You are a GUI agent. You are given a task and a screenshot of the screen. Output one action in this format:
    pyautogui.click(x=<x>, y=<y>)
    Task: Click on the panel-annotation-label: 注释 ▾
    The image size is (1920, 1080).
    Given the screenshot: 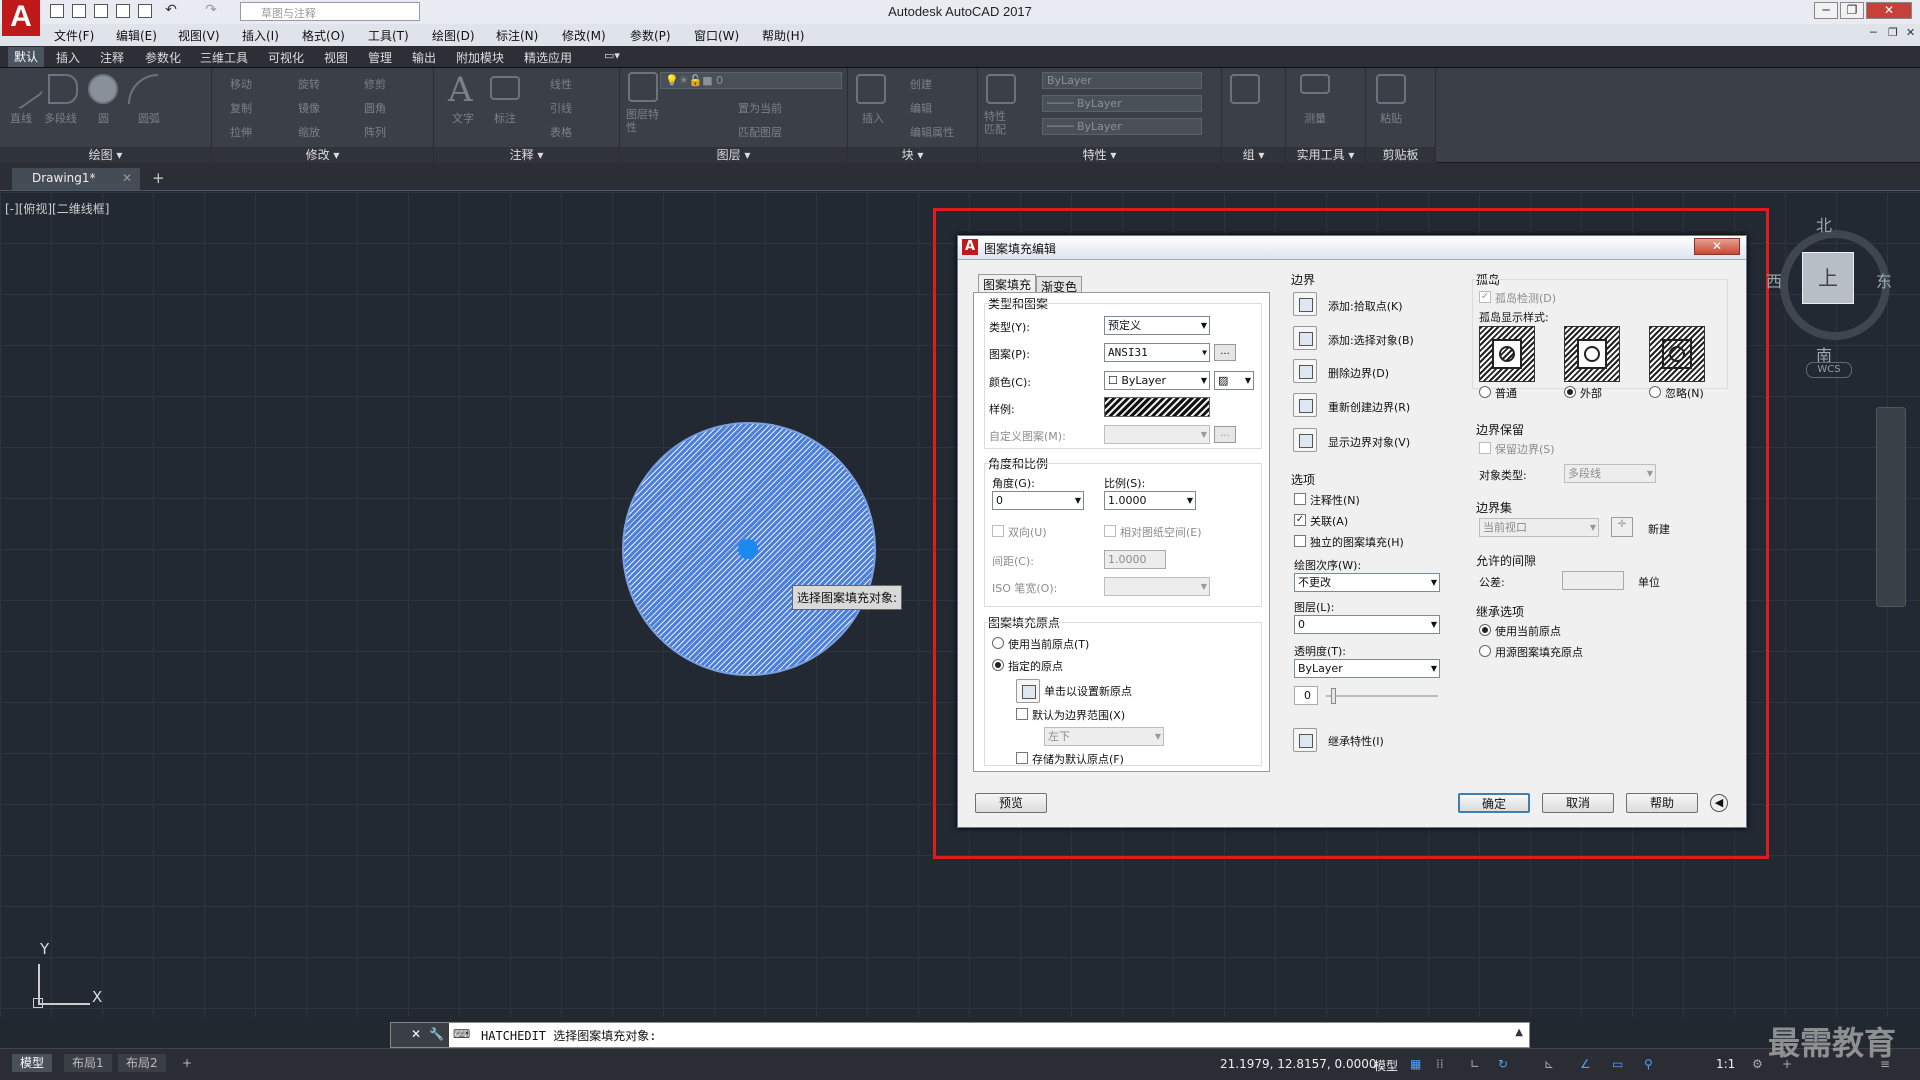 What is the action you would take?
    pyautogui.click(x=526, y=155)
    